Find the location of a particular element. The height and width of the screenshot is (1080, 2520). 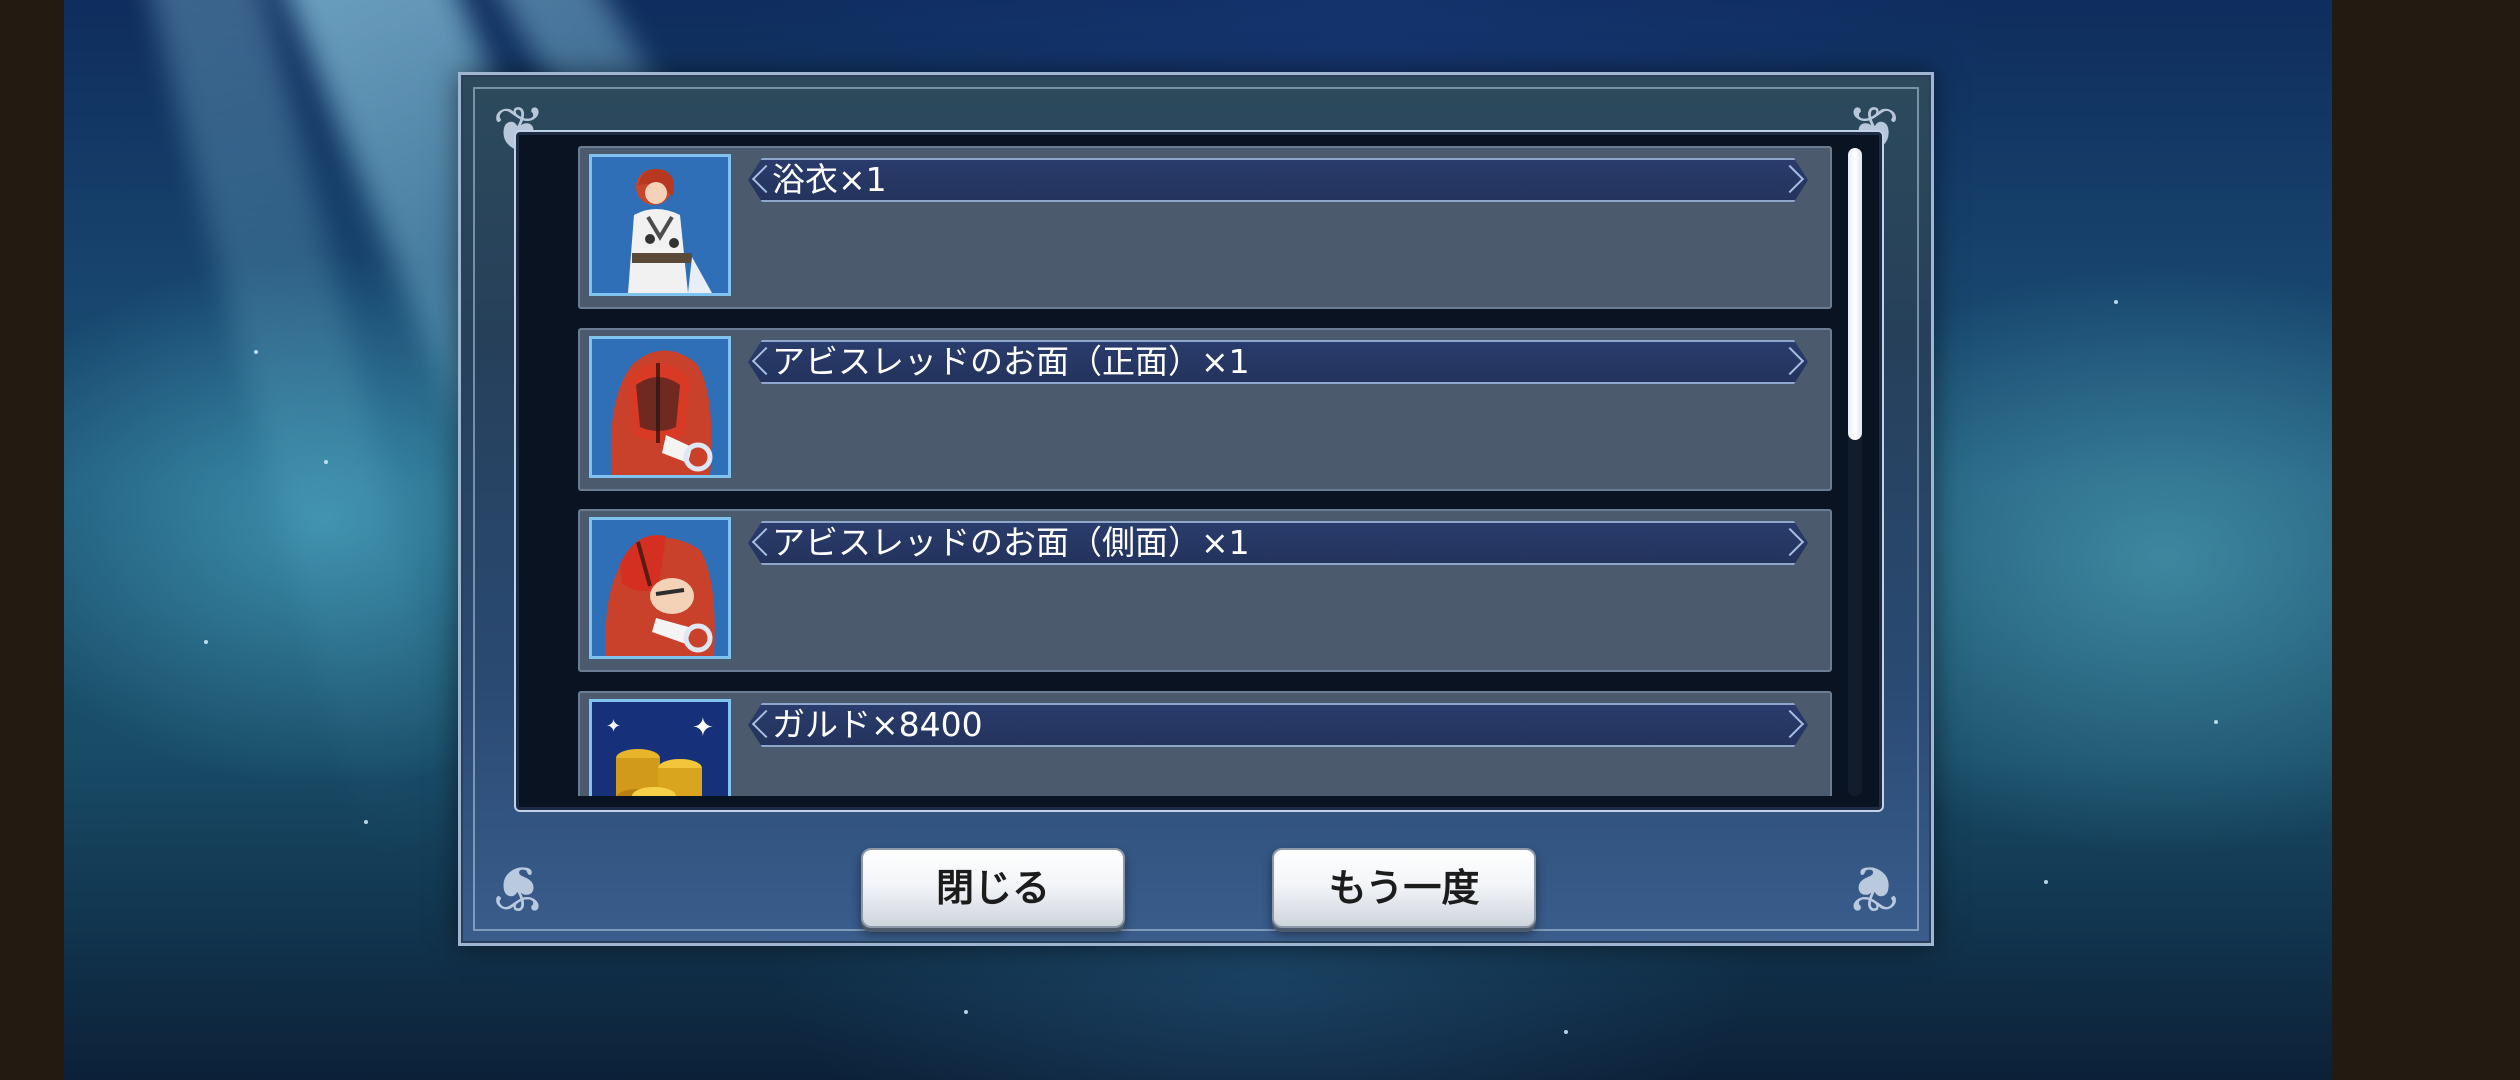

item-name-bar: アビスレッドのお面（正面）×1 is located at coordinates (1278, 362).